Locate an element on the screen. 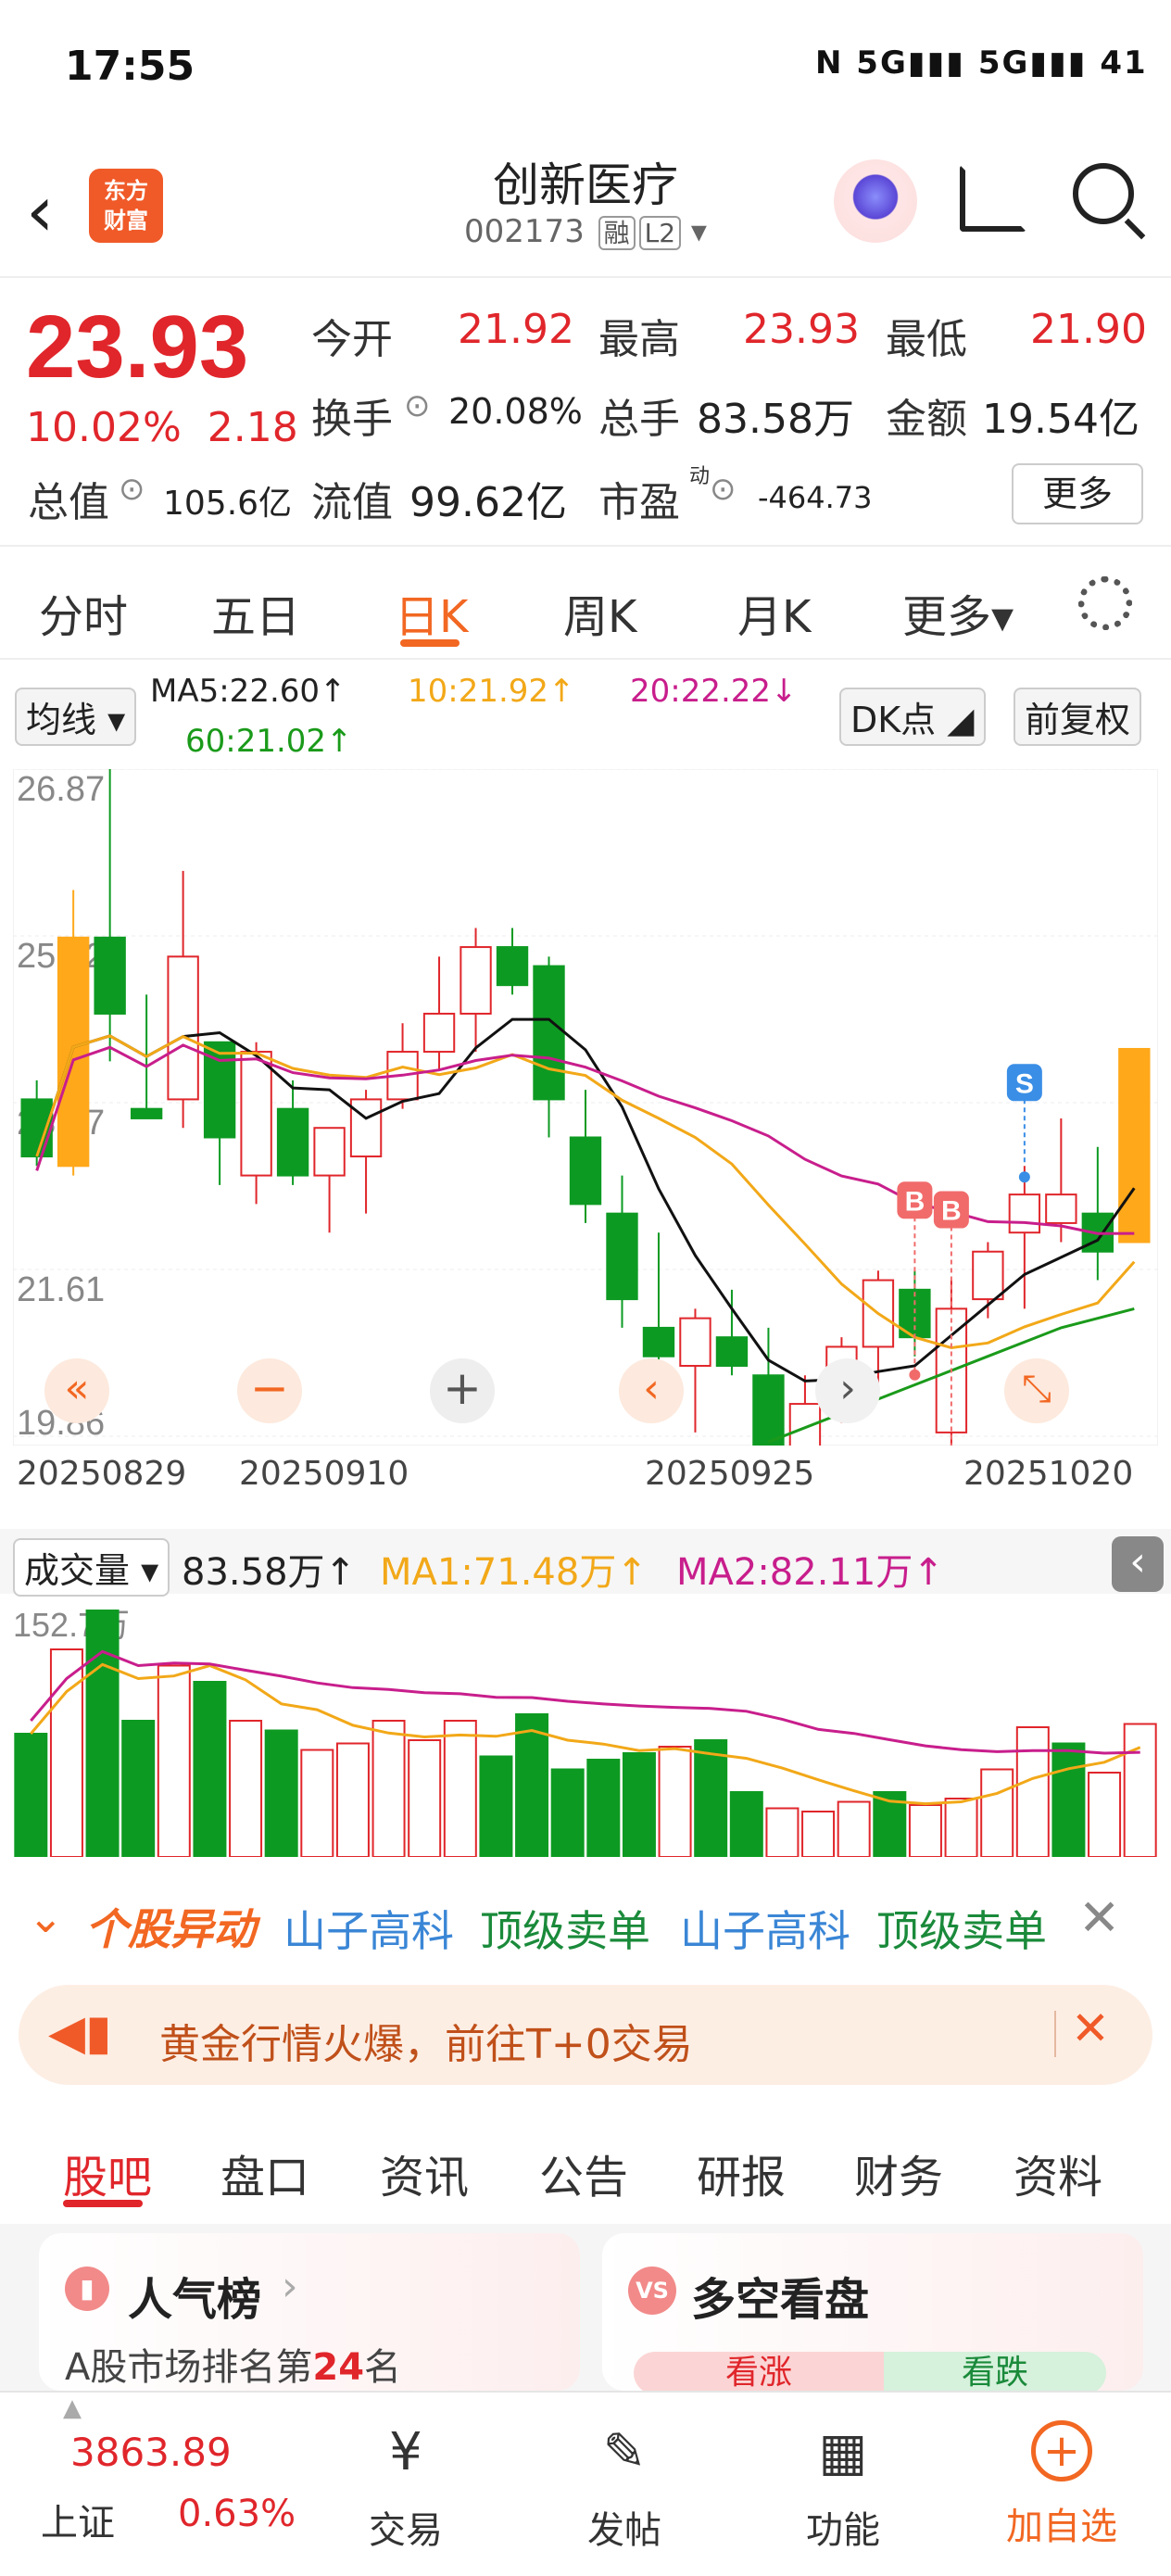  search-icon is located at coordinates (1103, 194).